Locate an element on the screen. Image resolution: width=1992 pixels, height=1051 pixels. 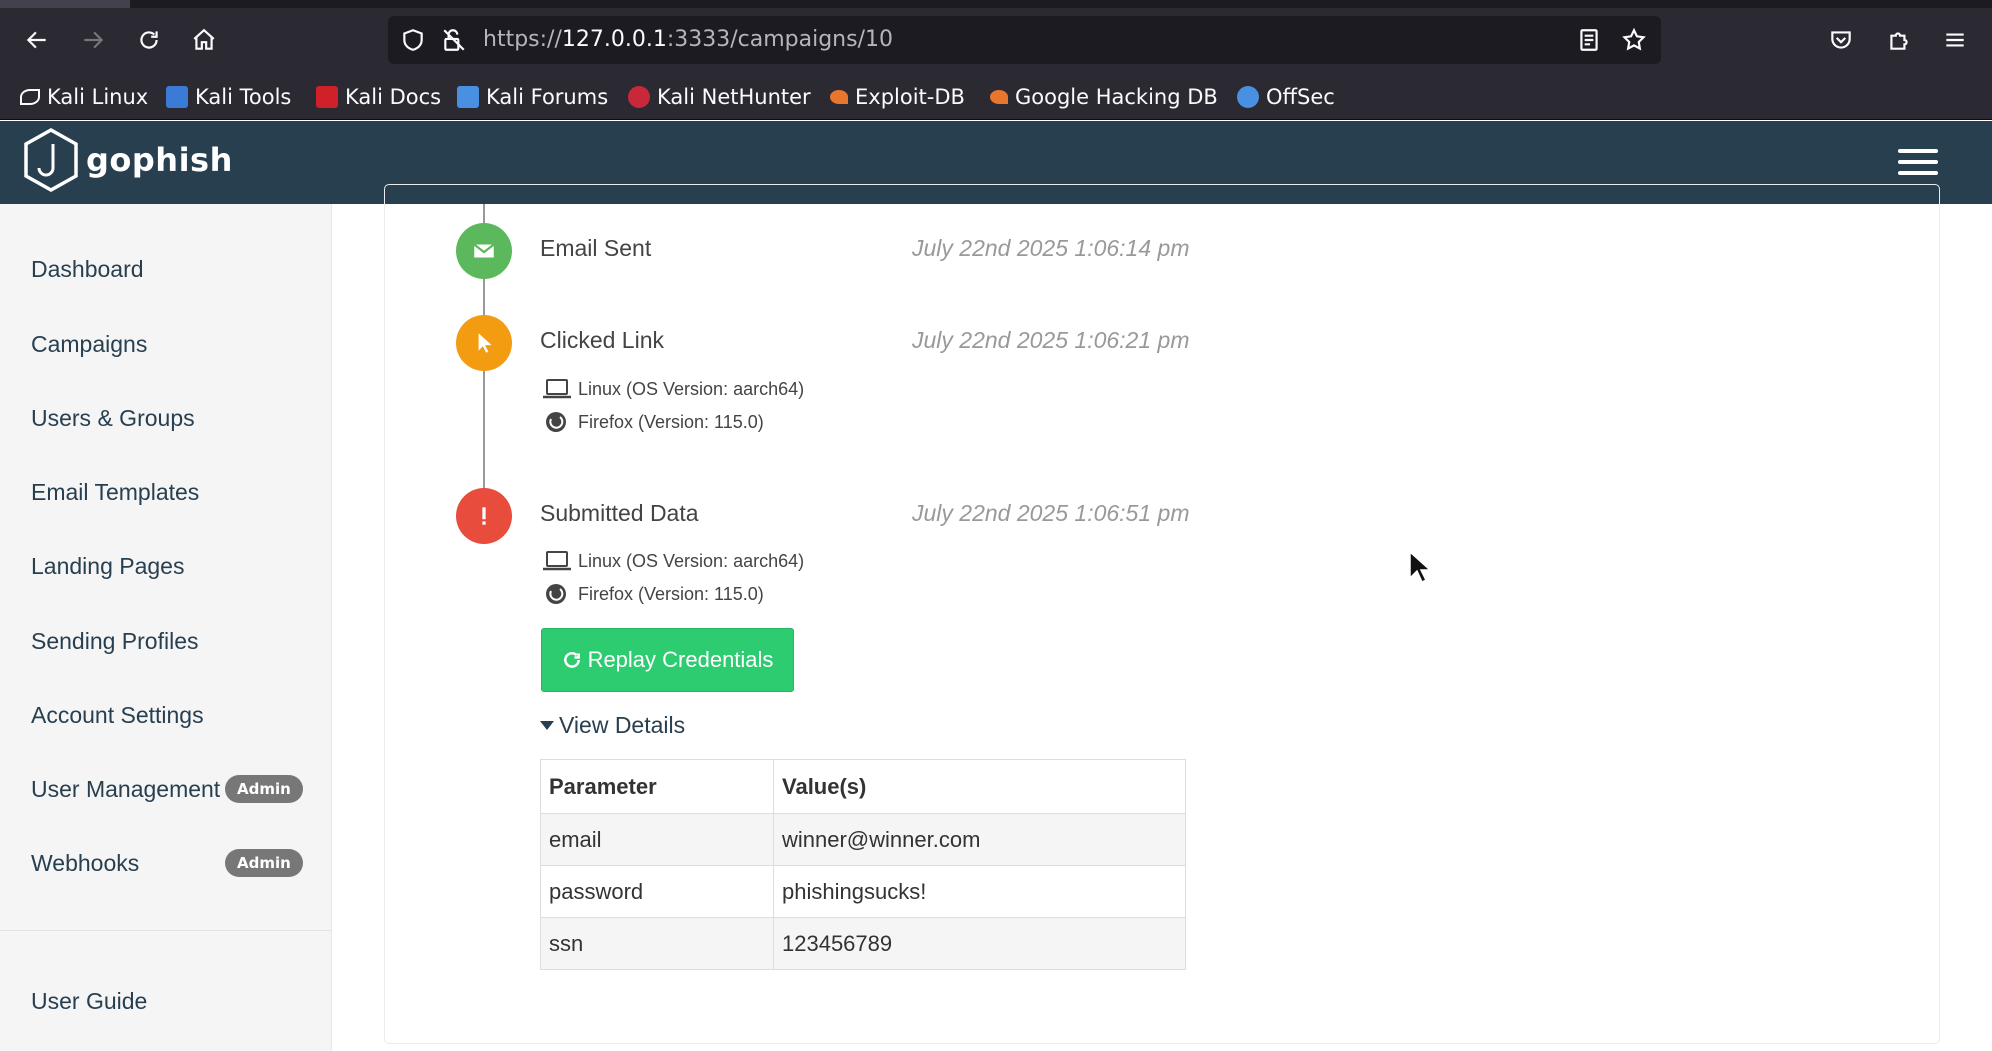
bookmark-kali-nethunter: Kali NetHunter is located at coordinates (719, 97).